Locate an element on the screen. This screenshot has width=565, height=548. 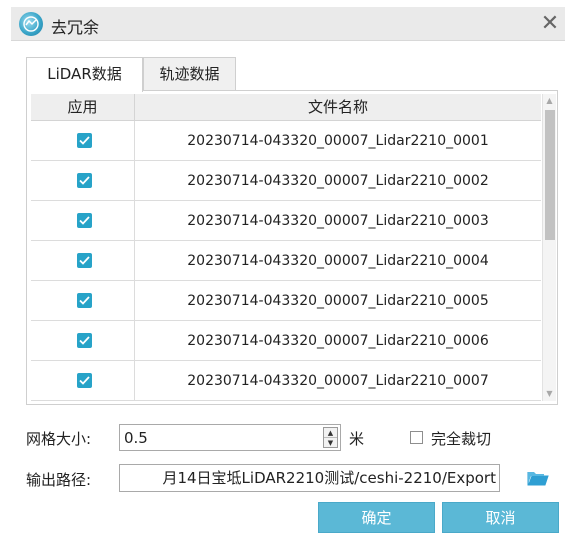
column-header-apply: 应用 is located at coordinates (83, 107).